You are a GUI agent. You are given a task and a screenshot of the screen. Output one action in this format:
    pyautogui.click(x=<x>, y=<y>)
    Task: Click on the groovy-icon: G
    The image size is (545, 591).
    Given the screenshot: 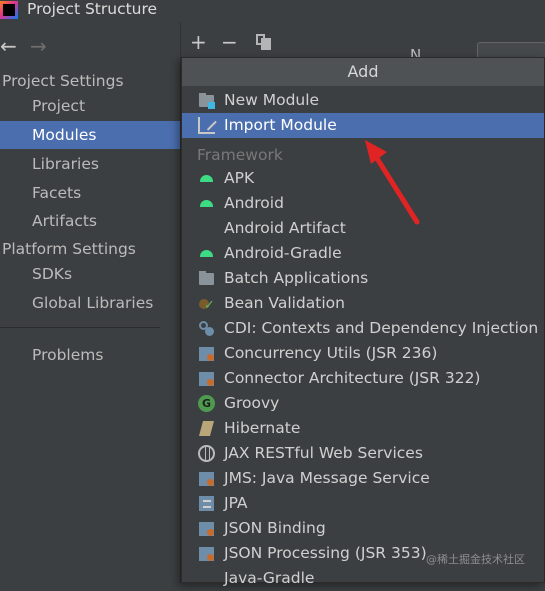 What is the action you would take?
    pyautogui.click(x=206, y=403)
    